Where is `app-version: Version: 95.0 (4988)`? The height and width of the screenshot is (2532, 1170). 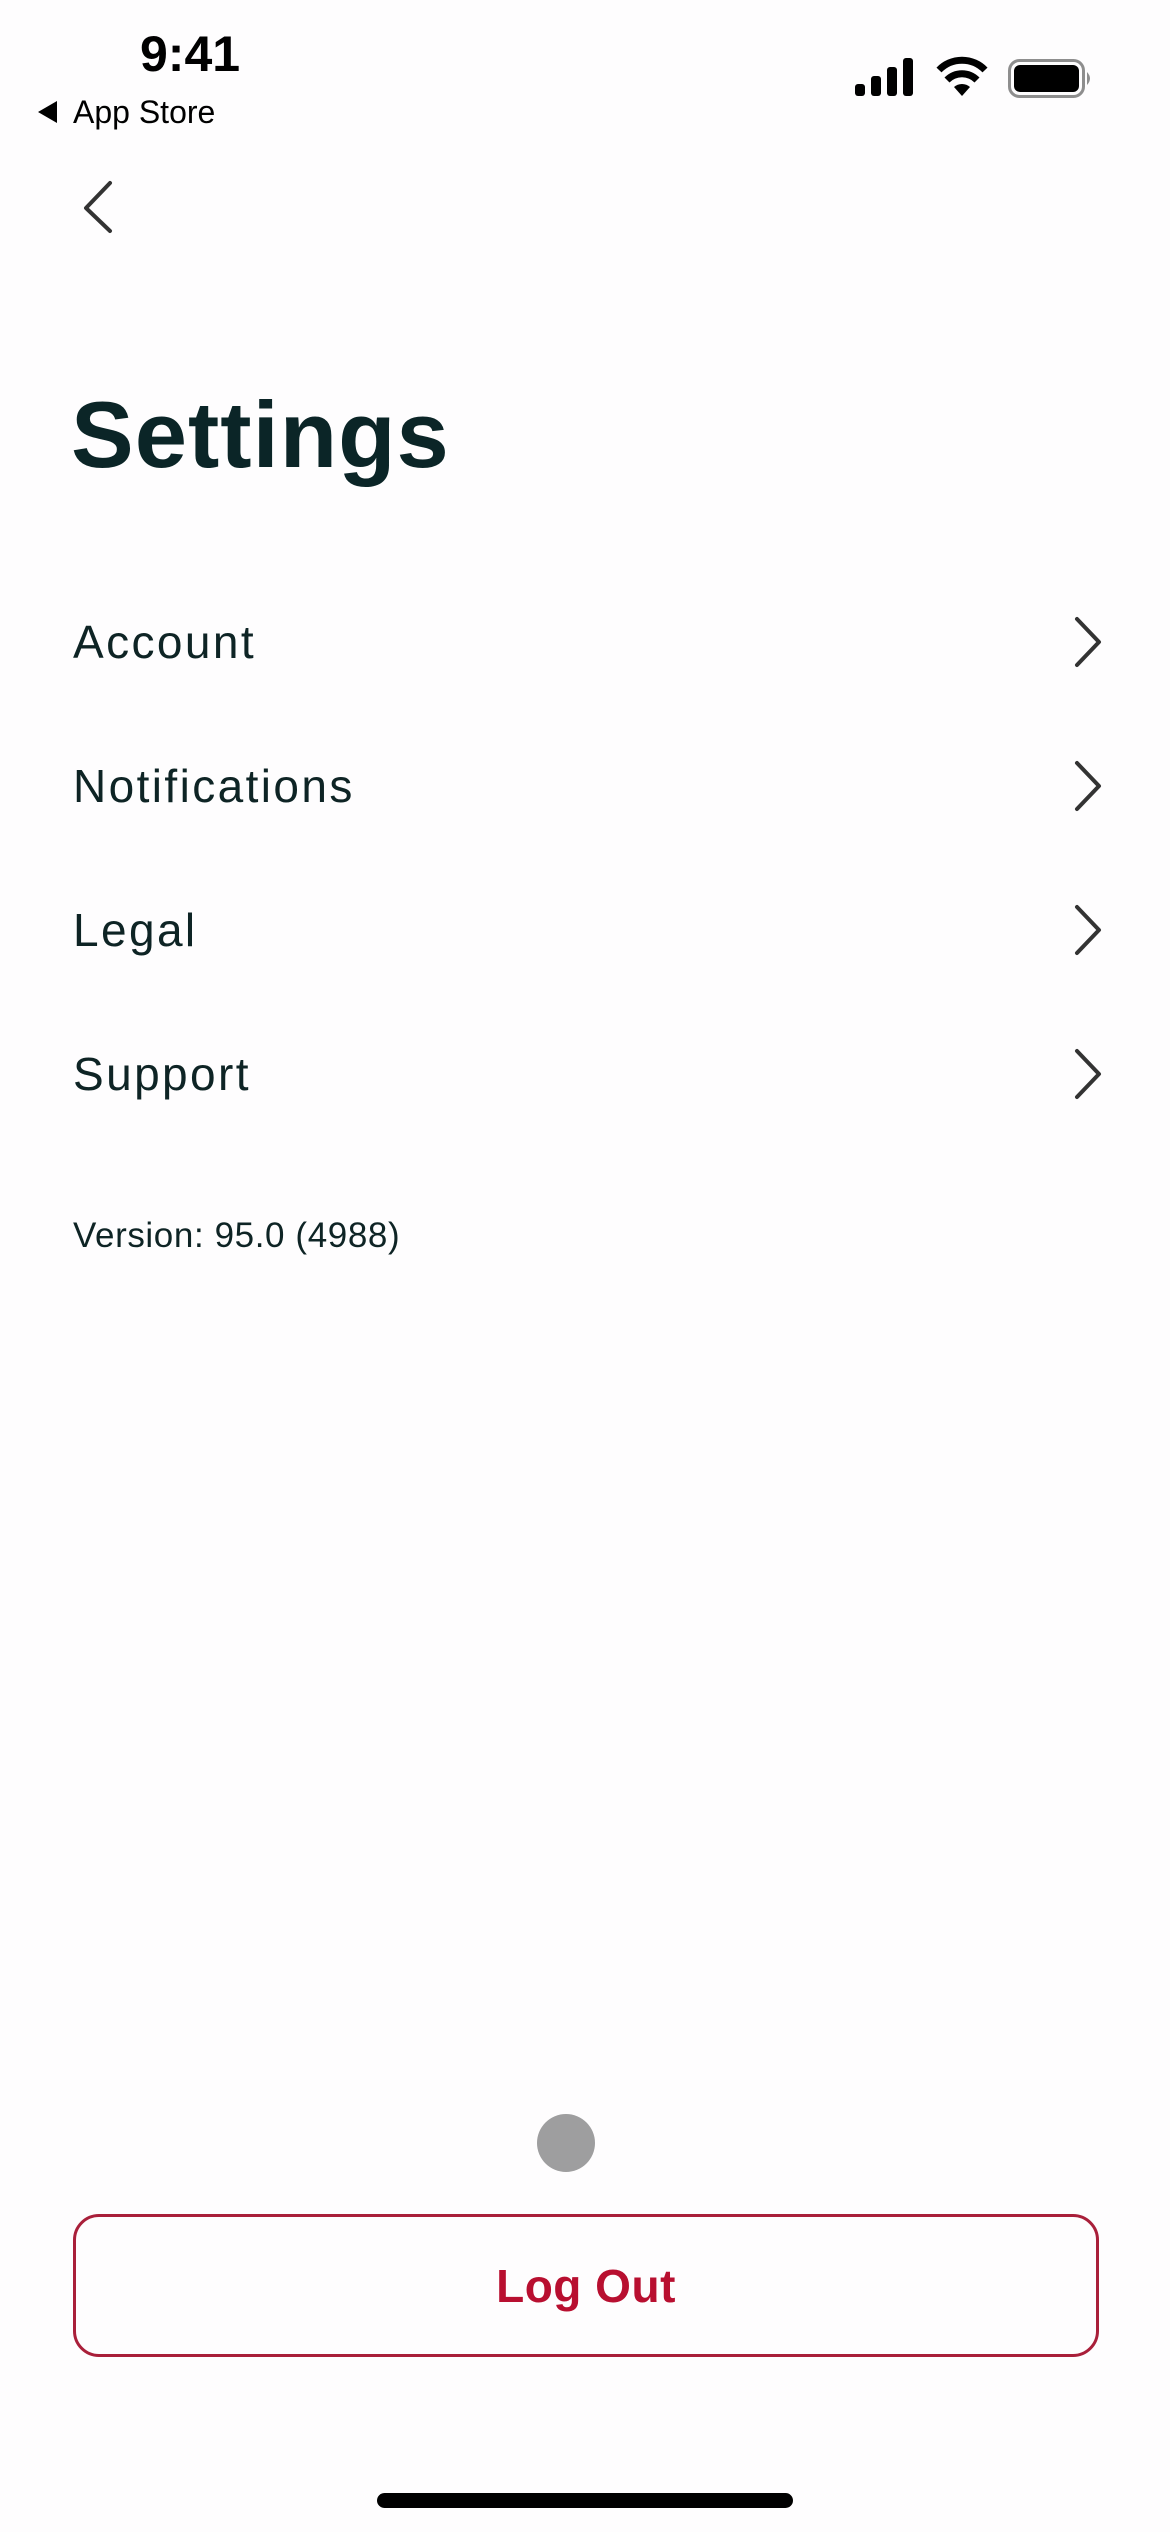
app-version: Version: 95.0 (4988) is located at coordinates (237, 1235).